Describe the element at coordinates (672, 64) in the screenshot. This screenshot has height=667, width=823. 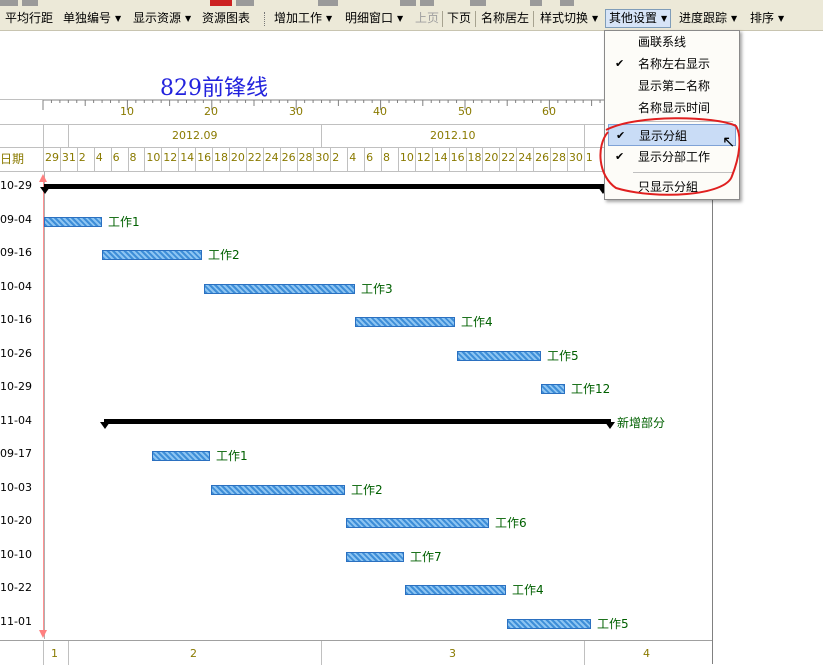
I see `menu-item-name-left-right: ✔ 名称左右显示` at that location.